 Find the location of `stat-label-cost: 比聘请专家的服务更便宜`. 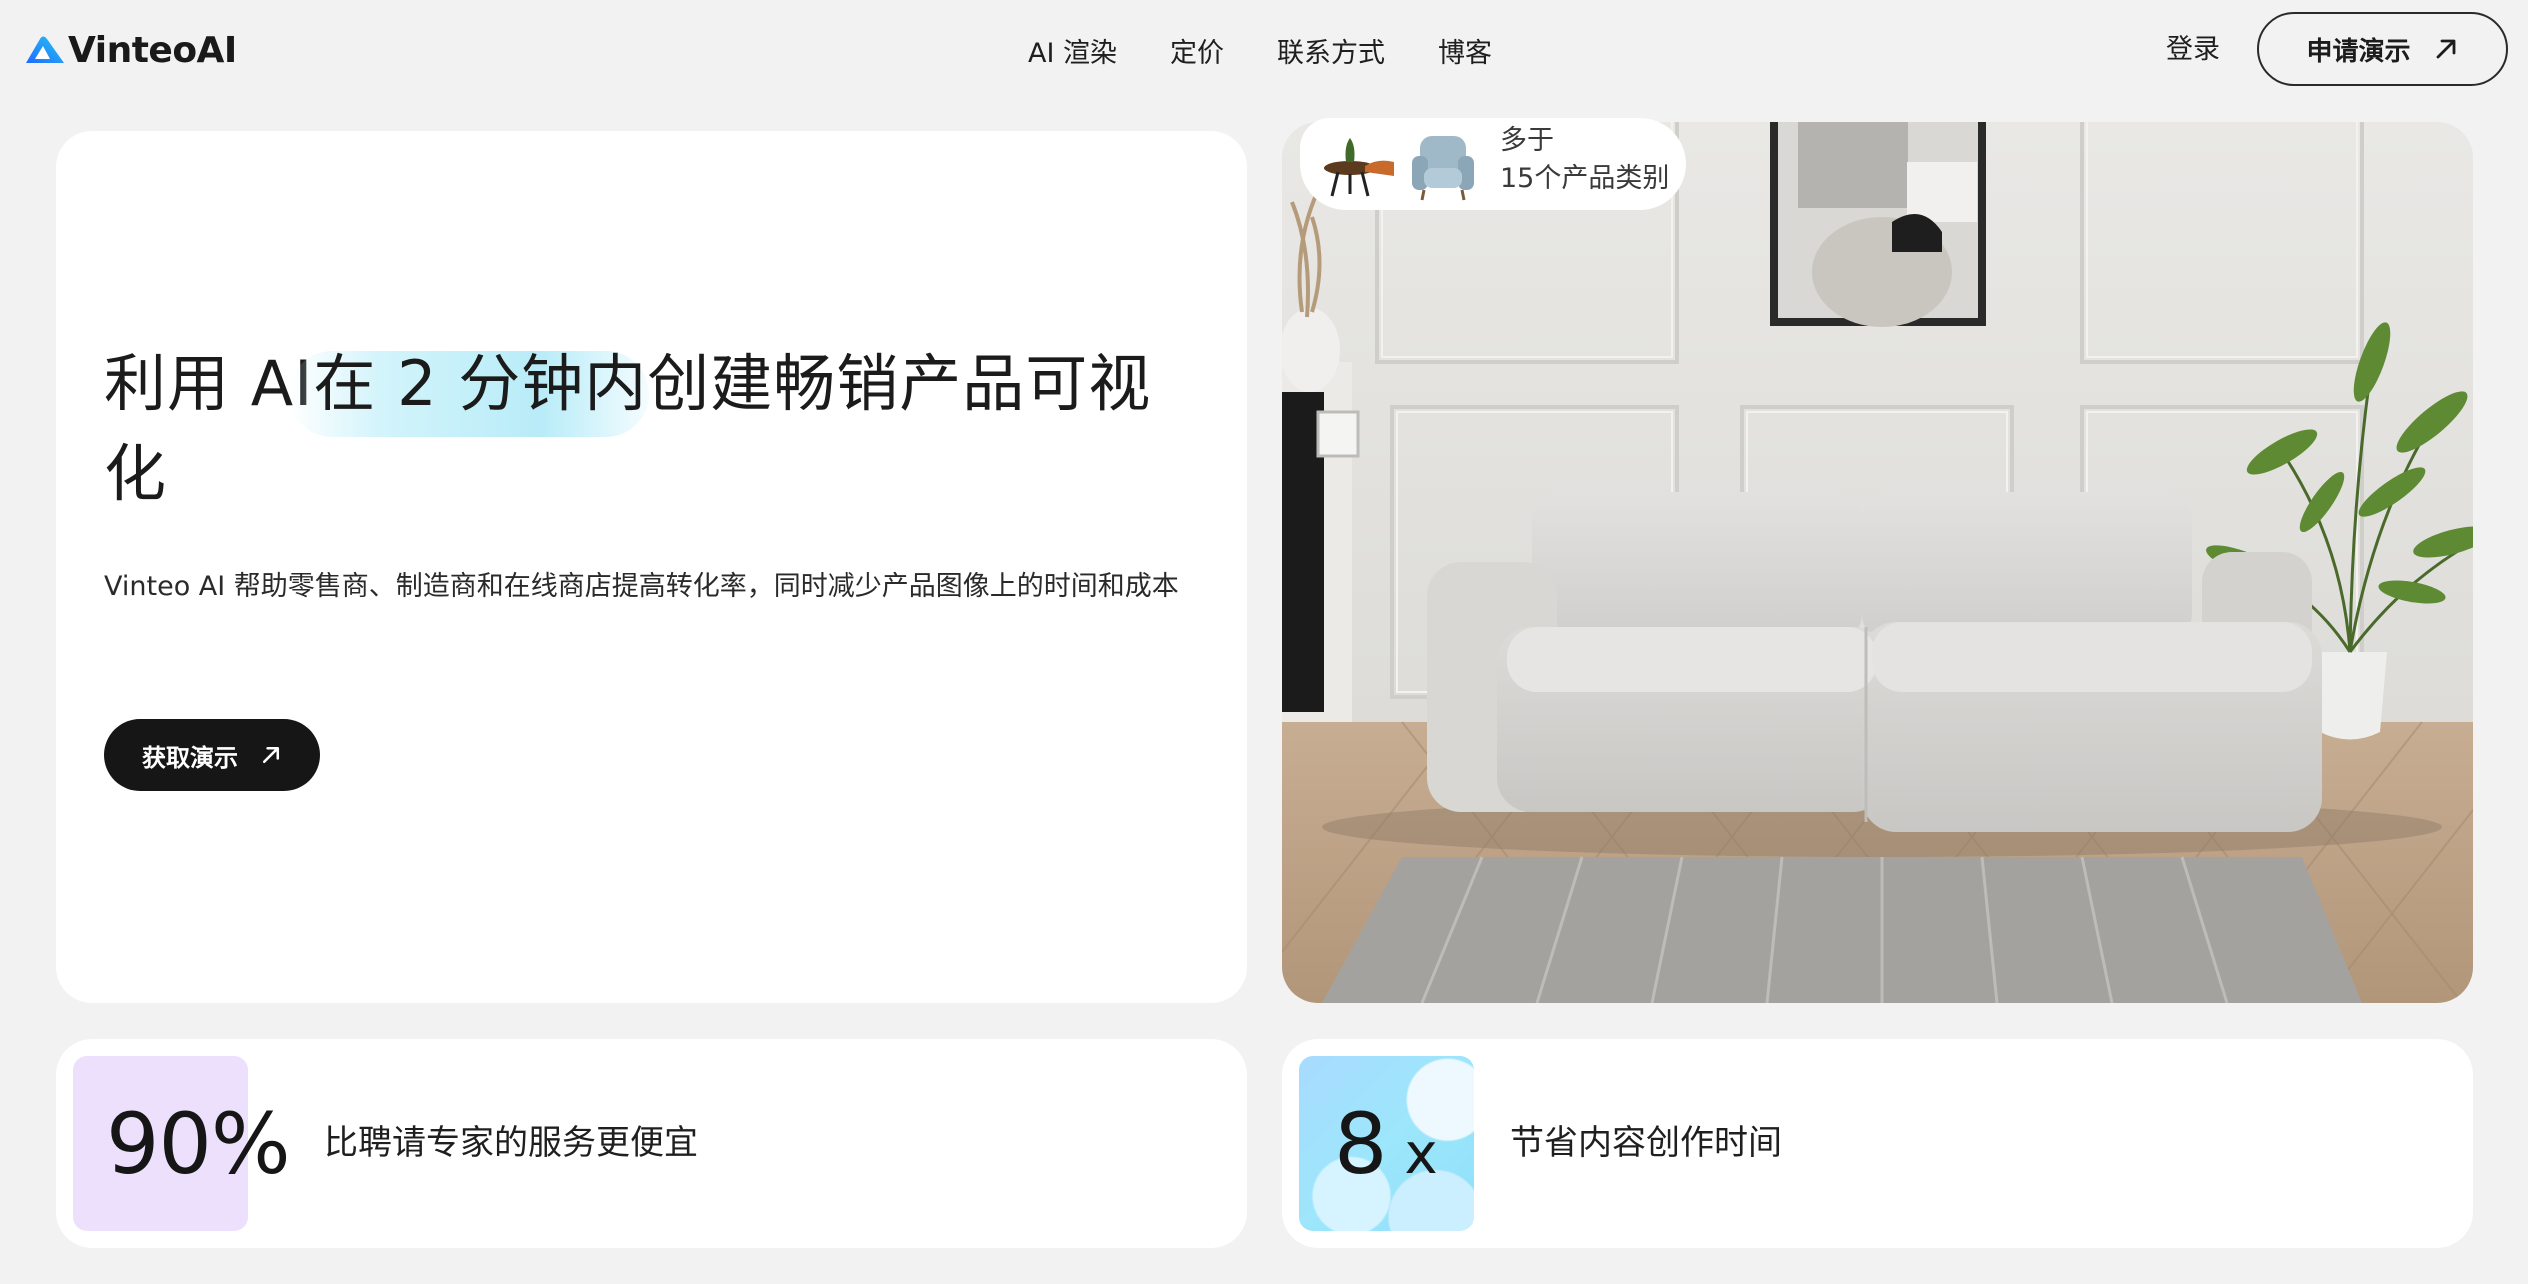

stat-label-cost: 比聘请专家的服务更便宜 is located at coordinates (511, 1143).